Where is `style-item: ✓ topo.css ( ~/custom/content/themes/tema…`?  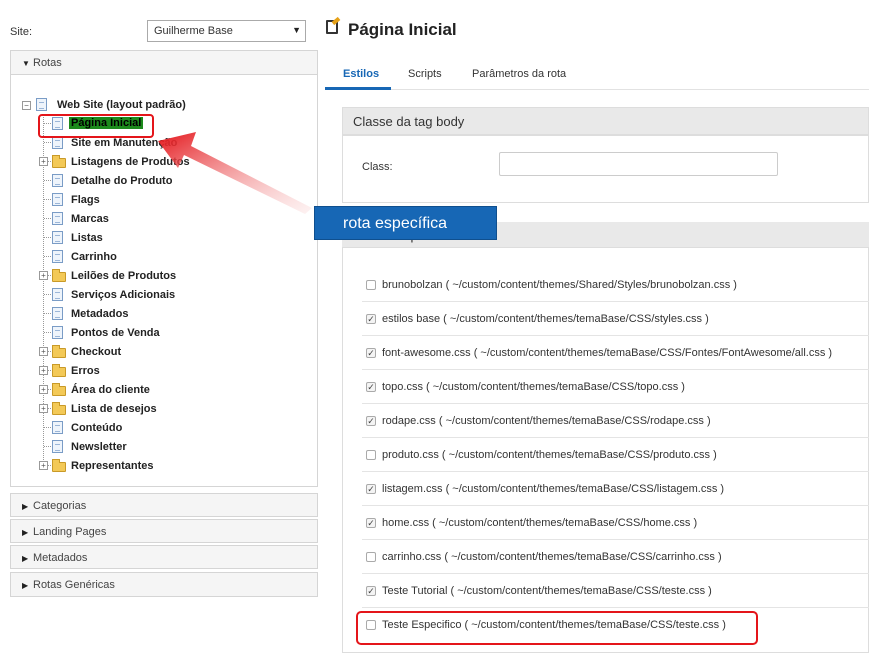 style-item: ✓ topo.css ( ~/custom/content/themes/tema… is located at coordinates (615, 387).